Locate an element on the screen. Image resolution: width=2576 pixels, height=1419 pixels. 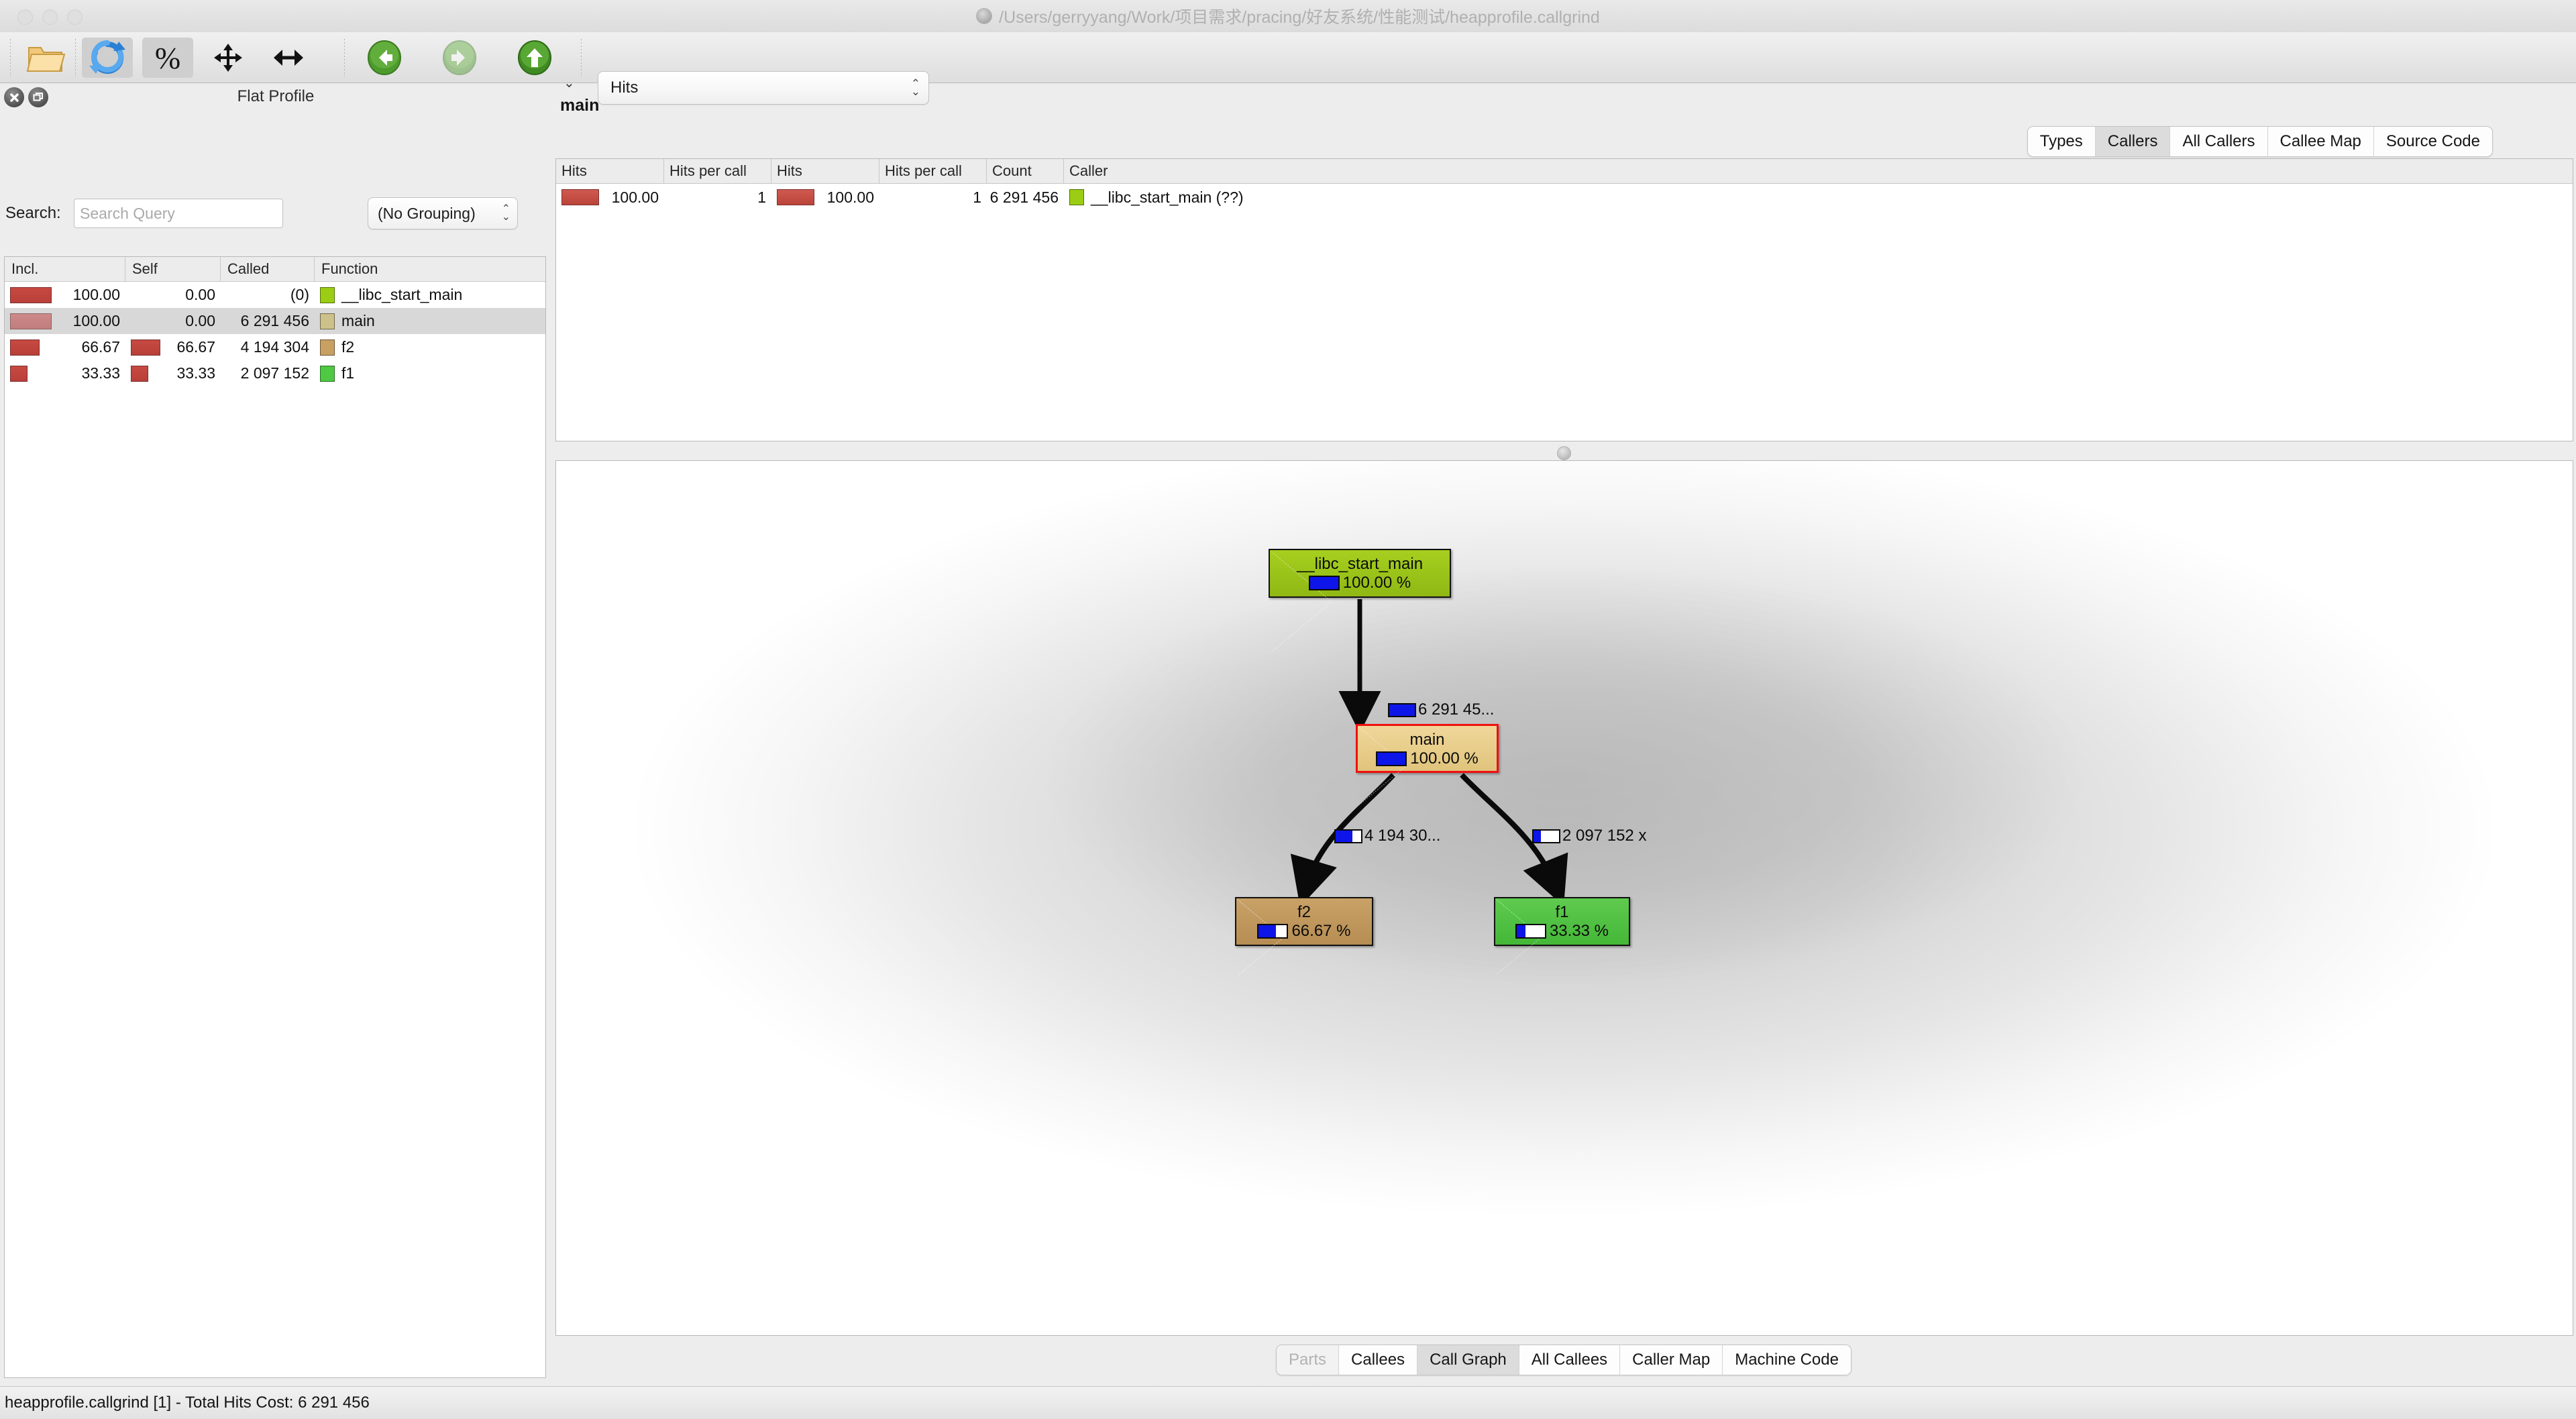
incl: 100.00 is located at coordinates (96, 320).